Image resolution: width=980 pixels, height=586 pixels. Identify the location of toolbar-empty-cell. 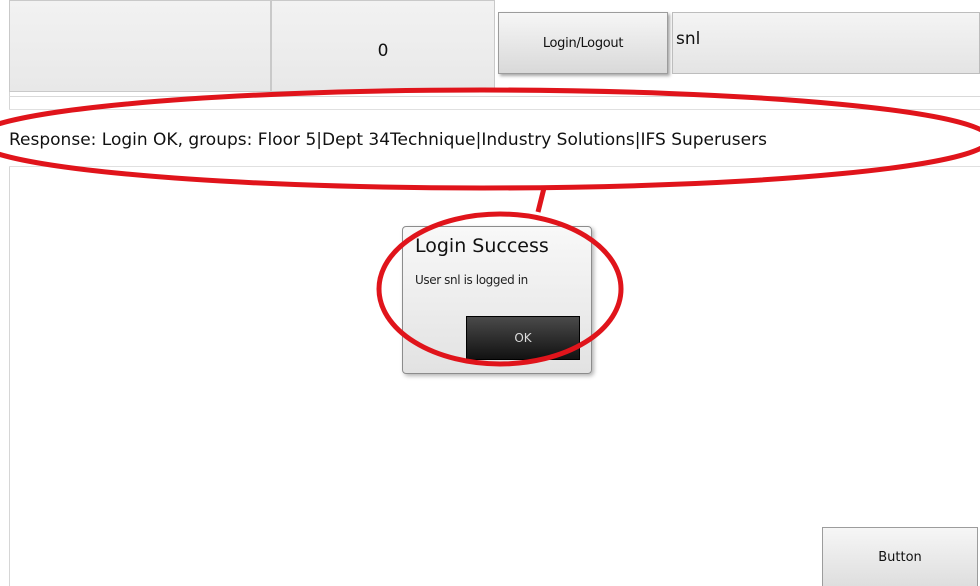
(140, 46).